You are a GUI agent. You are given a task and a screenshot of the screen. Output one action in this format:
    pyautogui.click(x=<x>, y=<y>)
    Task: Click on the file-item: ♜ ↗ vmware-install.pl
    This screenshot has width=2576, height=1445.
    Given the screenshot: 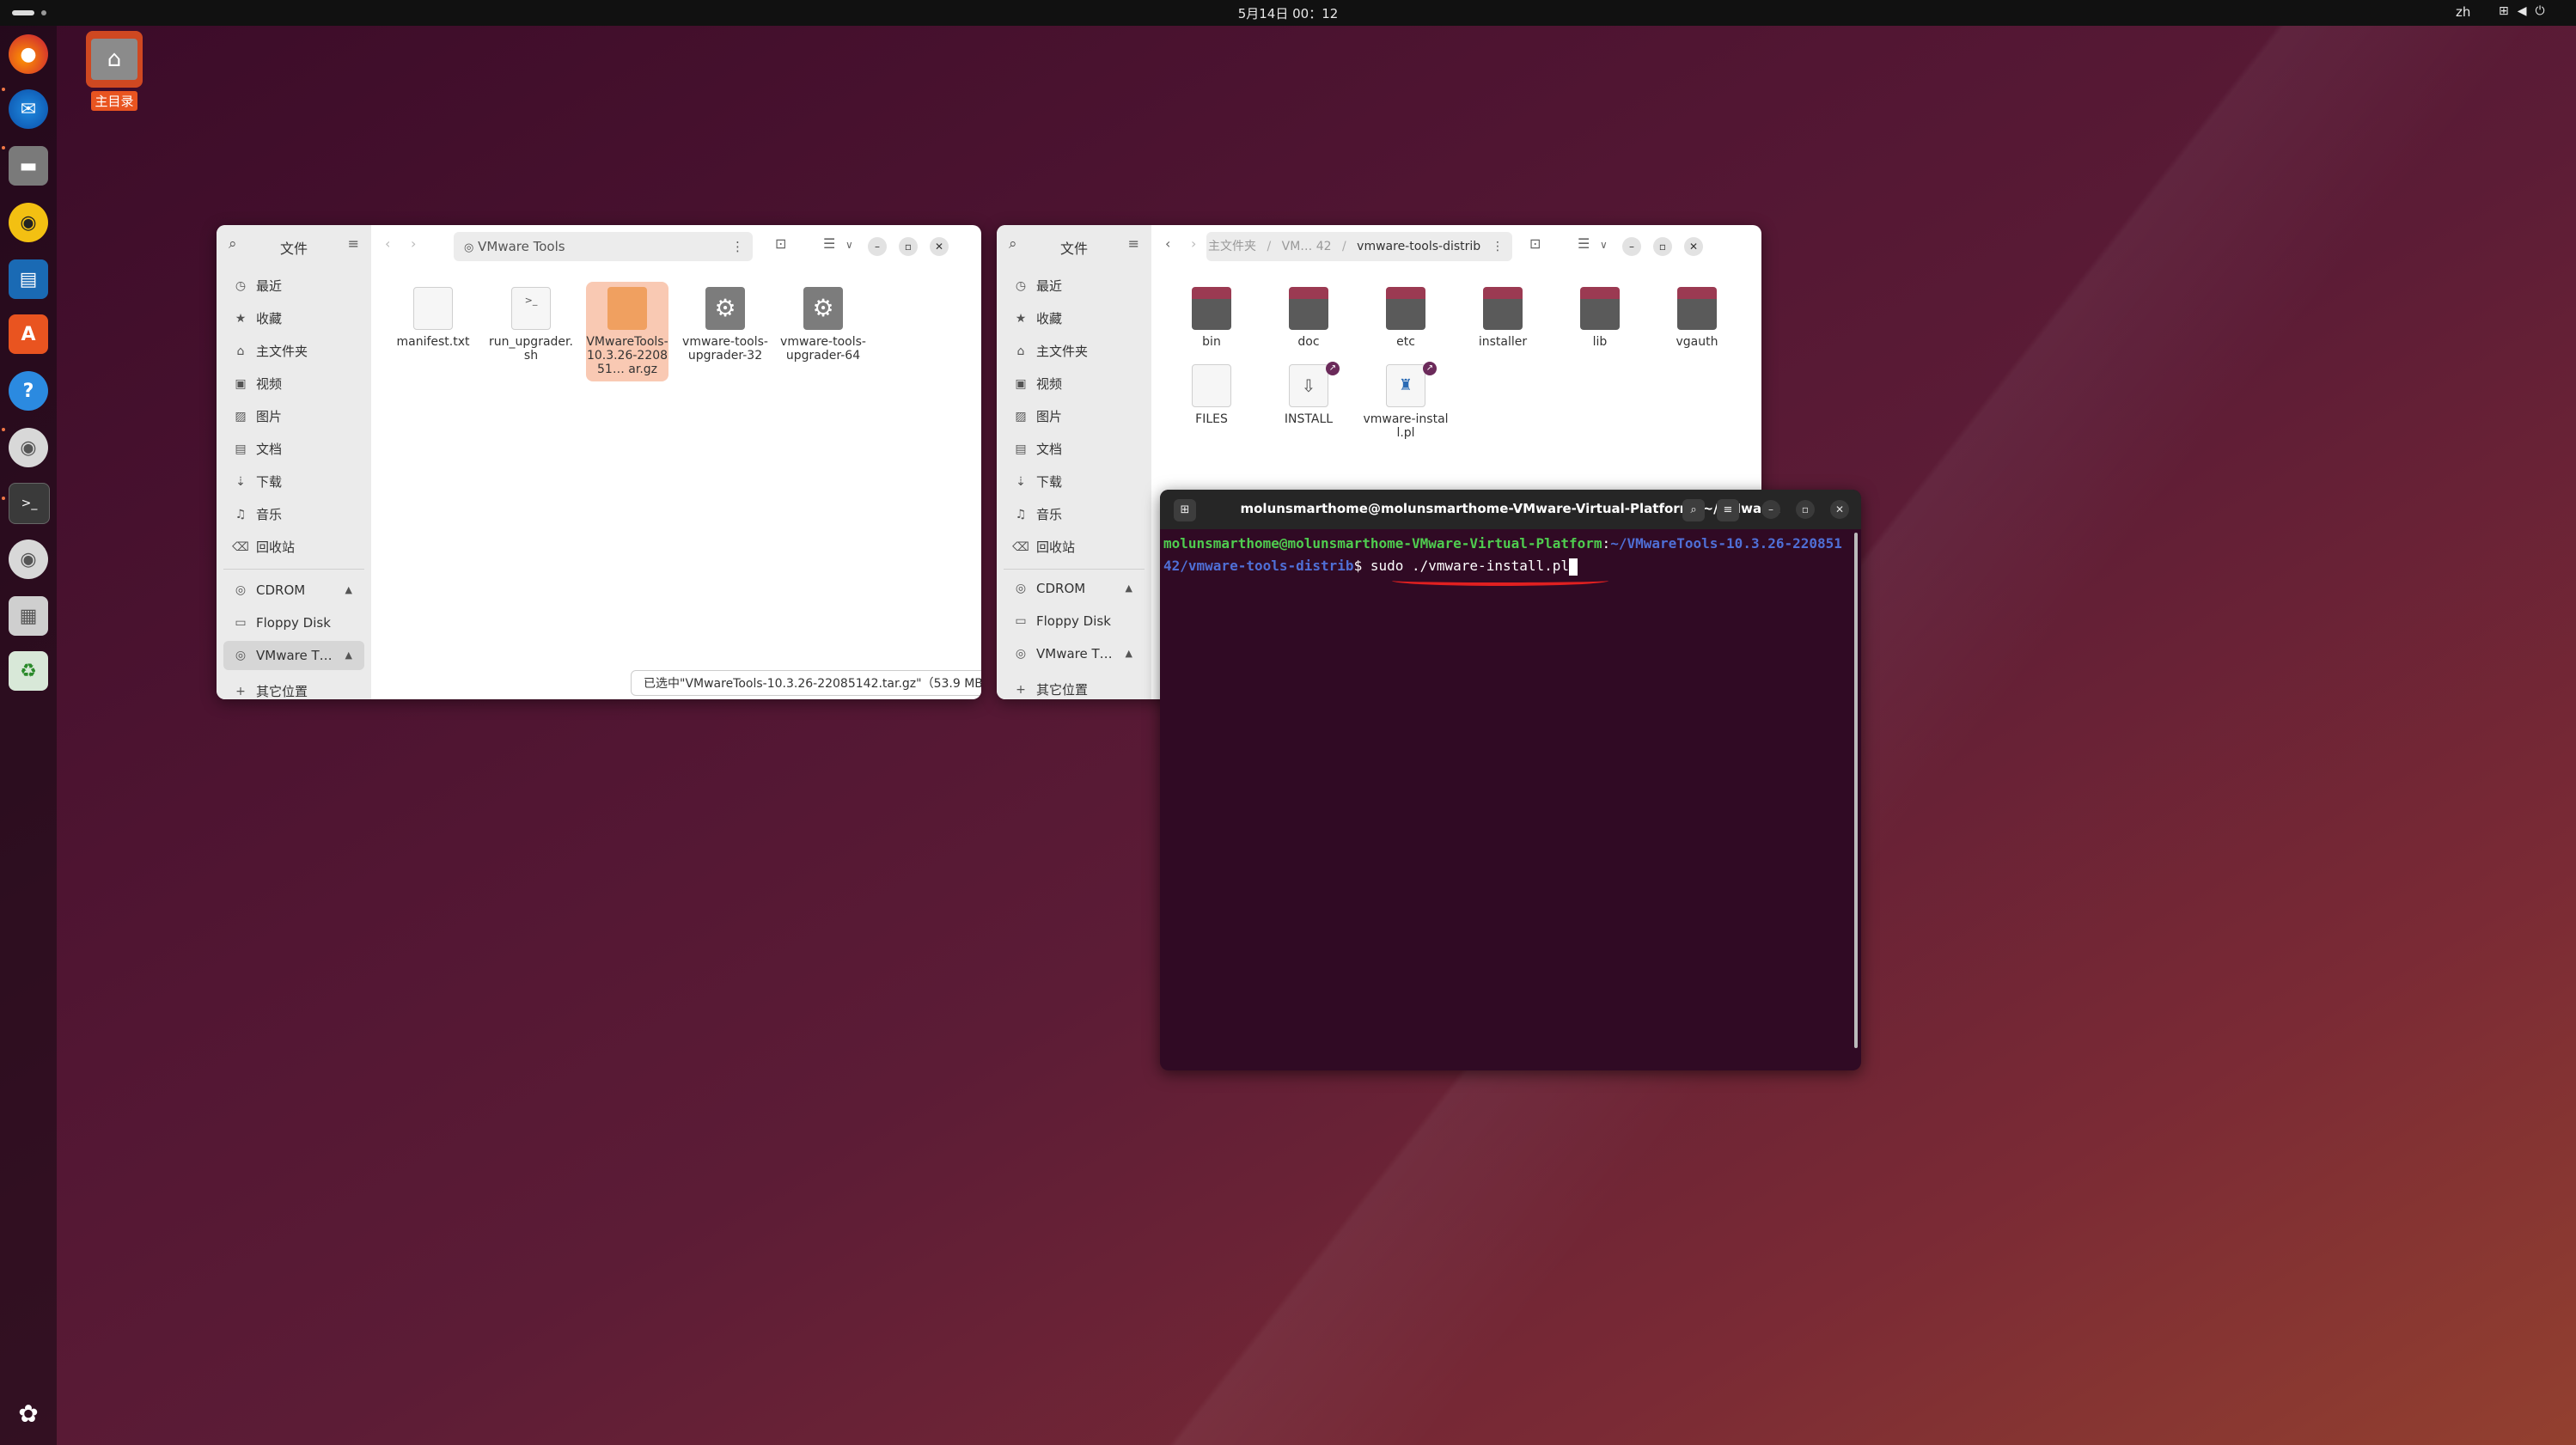 What is the action you would take?
    pyautogui.click(x=1405, y=401)
    